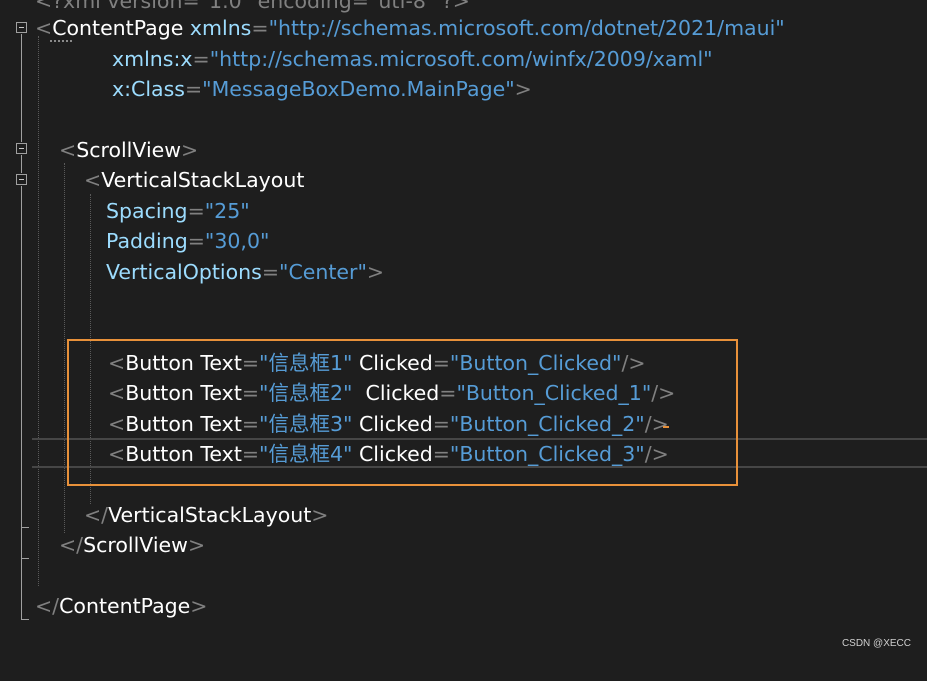 The width and height of the screenshot is (927, 681). Describe the element at coordinates (220, 28) in the screenshot. I see `attribute-name: xmlns` at that location.